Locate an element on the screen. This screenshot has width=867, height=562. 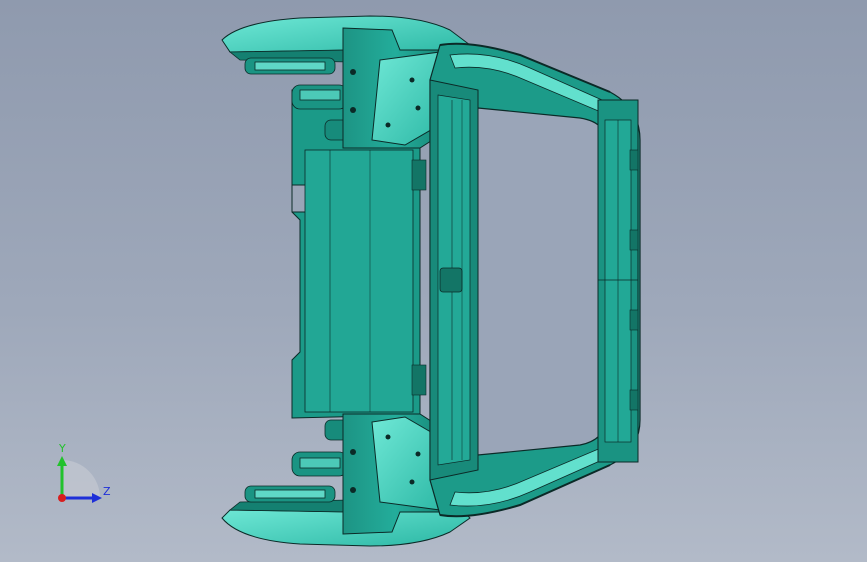
bottom-cylinders is located at coordinates (300, 461).